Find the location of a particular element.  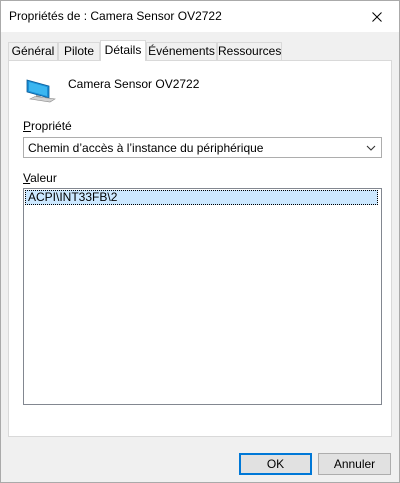

tab-driver: Pilote is located at coordinates (79, 51).